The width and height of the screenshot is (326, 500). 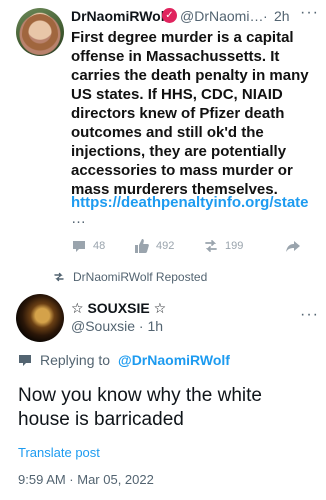 I want to click on replying-to-line: Replying to @DrNaomiRWolf, so click(x=124, y=360).